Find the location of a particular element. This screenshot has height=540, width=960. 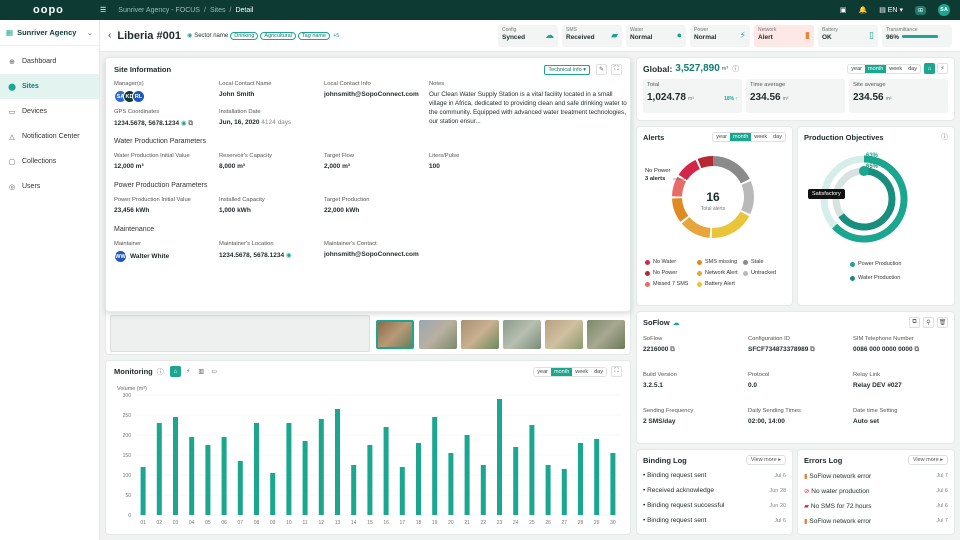

org-selector: ▦ Sunriver Agency ⌄ is located at coordinates (49, 33).